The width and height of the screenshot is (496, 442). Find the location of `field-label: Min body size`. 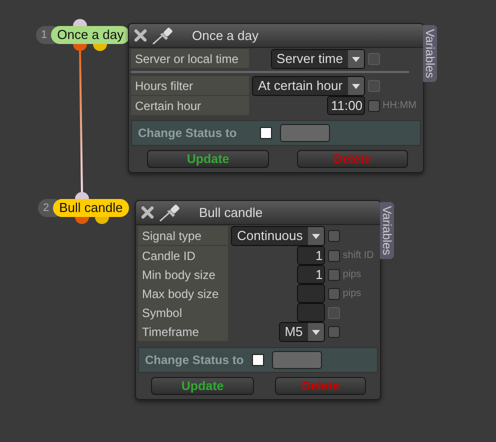

field-label: Min body size is located at coordinates (183, 274).